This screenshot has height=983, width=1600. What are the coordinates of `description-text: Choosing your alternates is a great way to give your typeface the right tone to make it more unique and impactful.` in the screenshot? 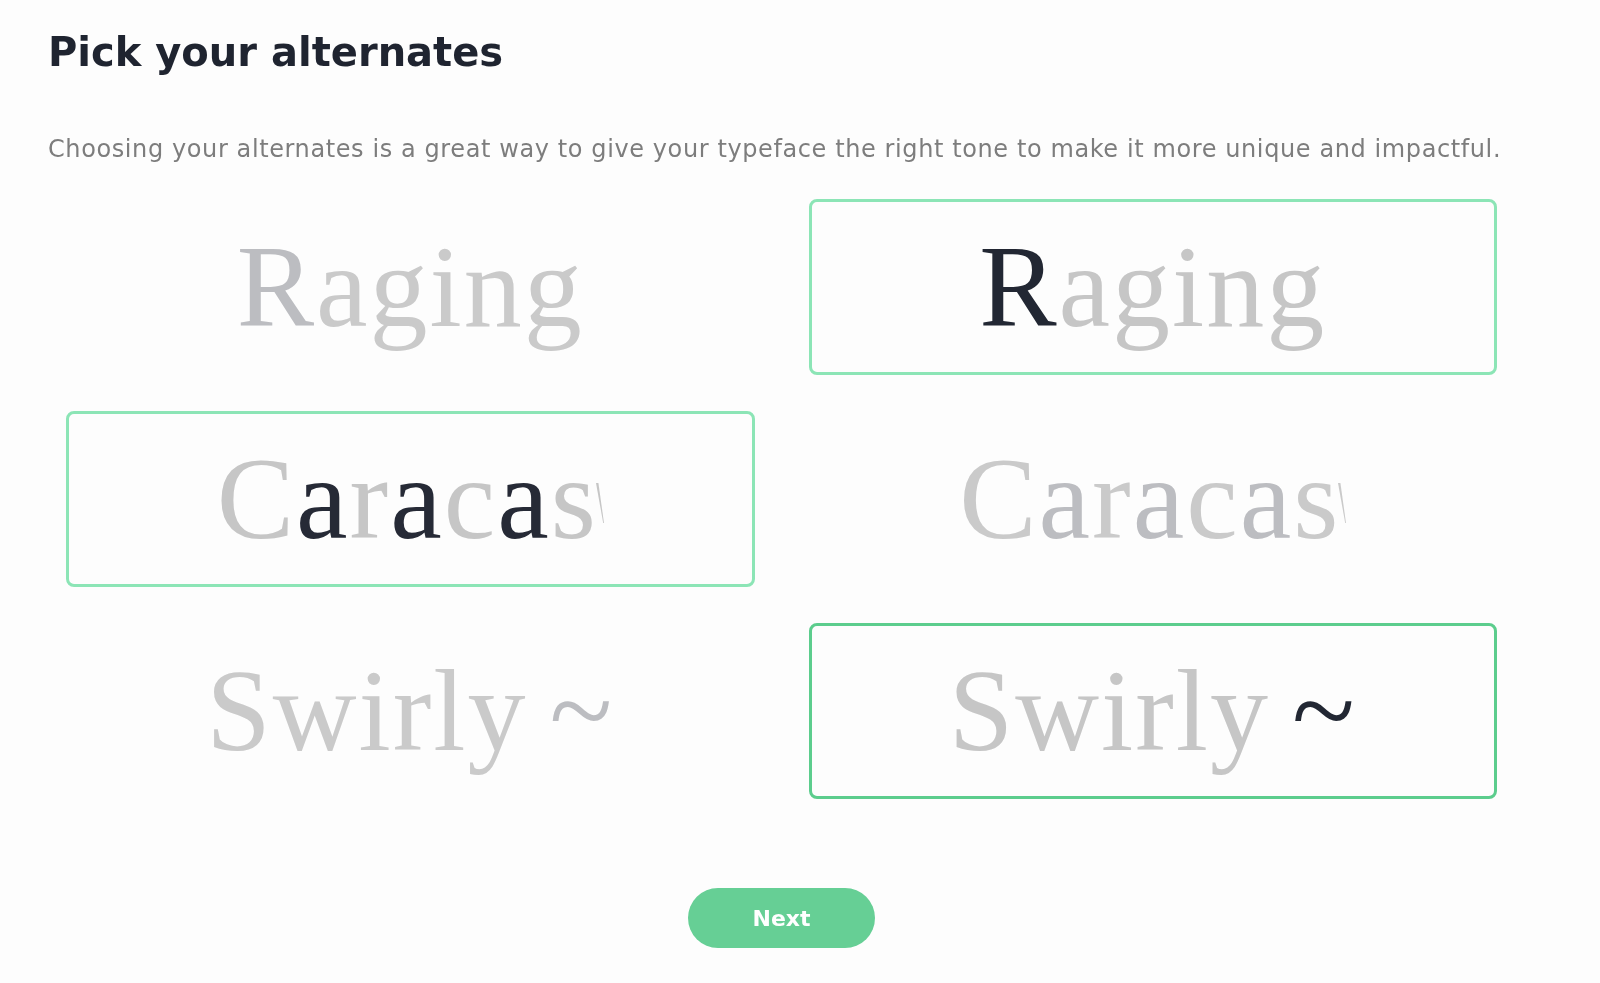 It's located at (775, 149).